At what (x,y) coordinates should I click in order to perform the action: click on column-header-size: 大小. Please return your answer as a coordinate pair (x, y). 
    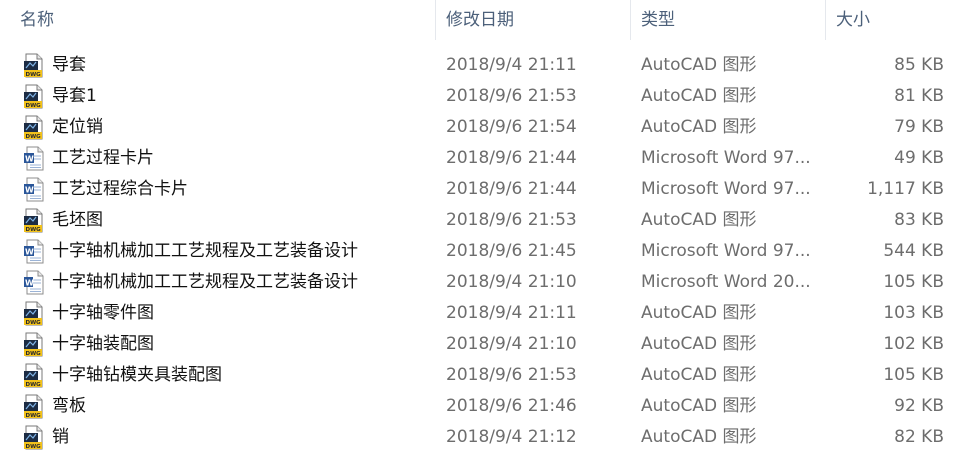
    Looking at the image, I should click on (853, 20).